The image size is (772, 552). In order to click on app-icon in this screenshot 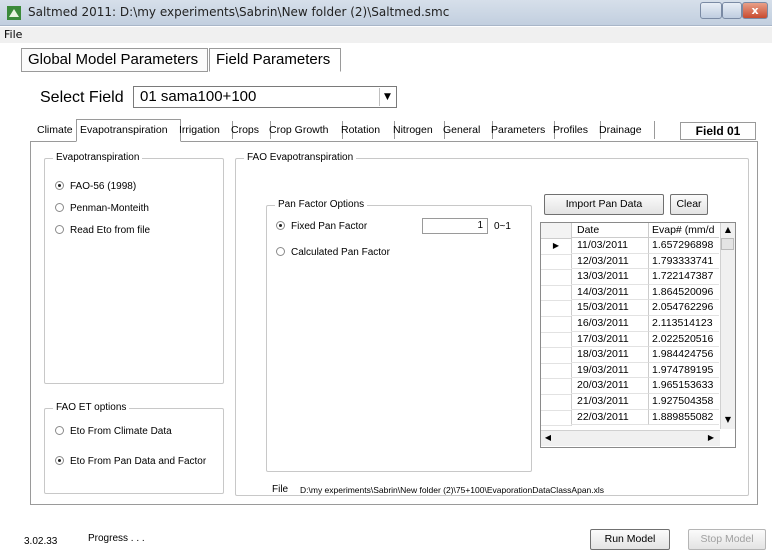, I will do `click(14, 13)`.